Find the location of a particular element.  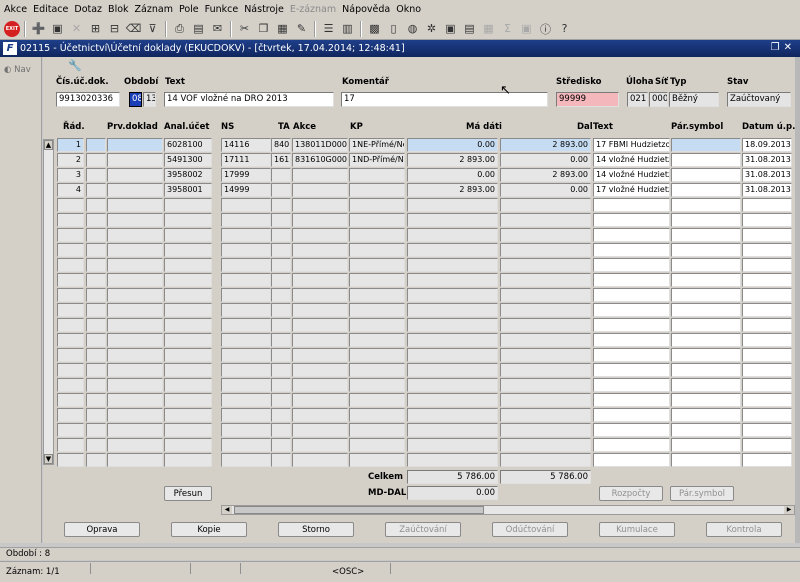

preview-icon: ▤ is located at coordinates (198, 28).